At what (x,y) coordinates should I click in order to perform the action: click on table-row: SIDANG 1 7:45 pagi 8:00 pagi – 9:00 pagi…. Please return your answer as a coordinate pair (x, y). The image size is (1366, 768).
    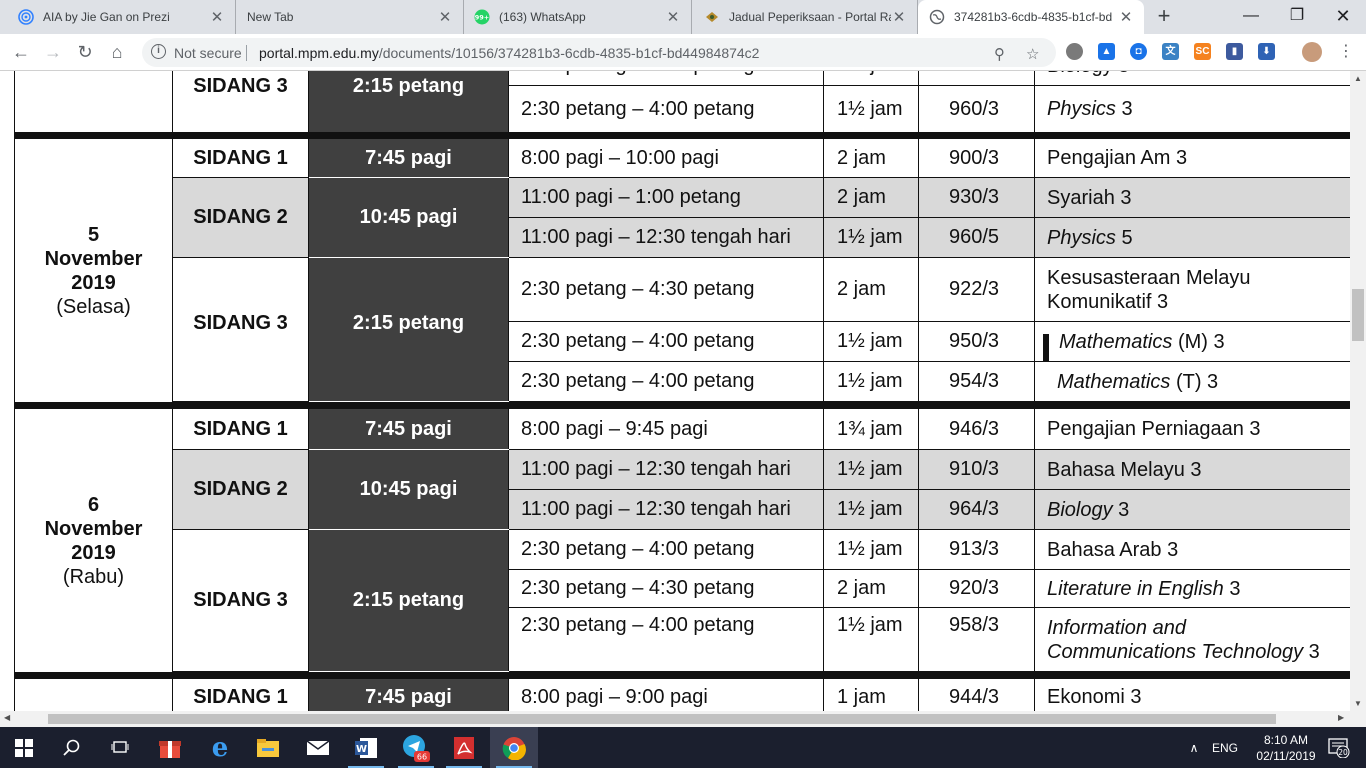
    Looking at the image, I should click on (682, 691).